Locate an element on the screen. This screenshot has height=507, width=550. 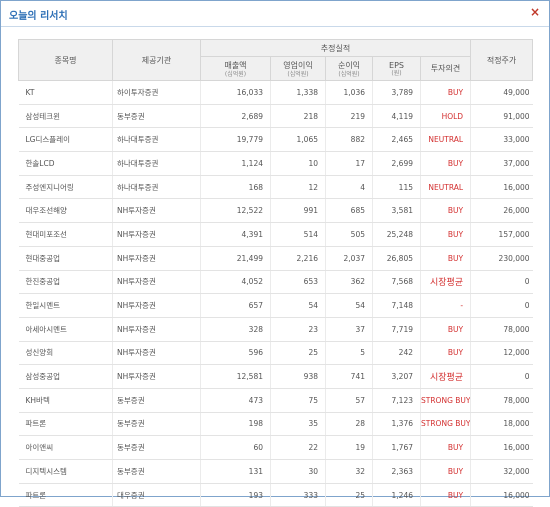
net-profit-value: 685 is located at coordinates (349, 211).